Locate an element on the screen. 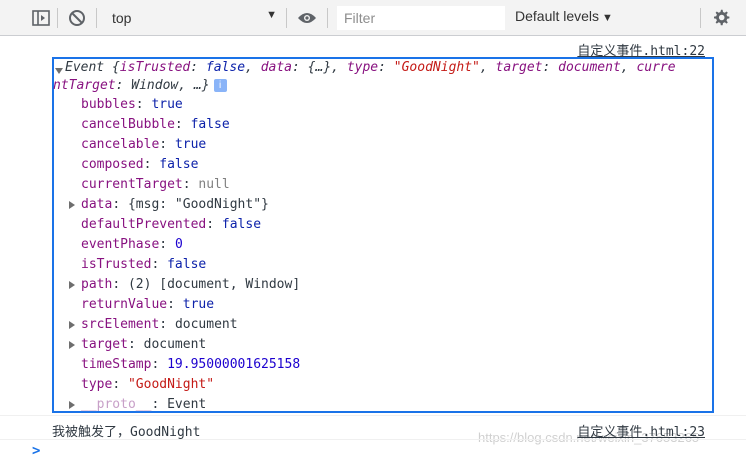 The height and width of the screenshot is (457, 746). property-row: path: (2) [document, Window] is located at coordinates (190, 285).